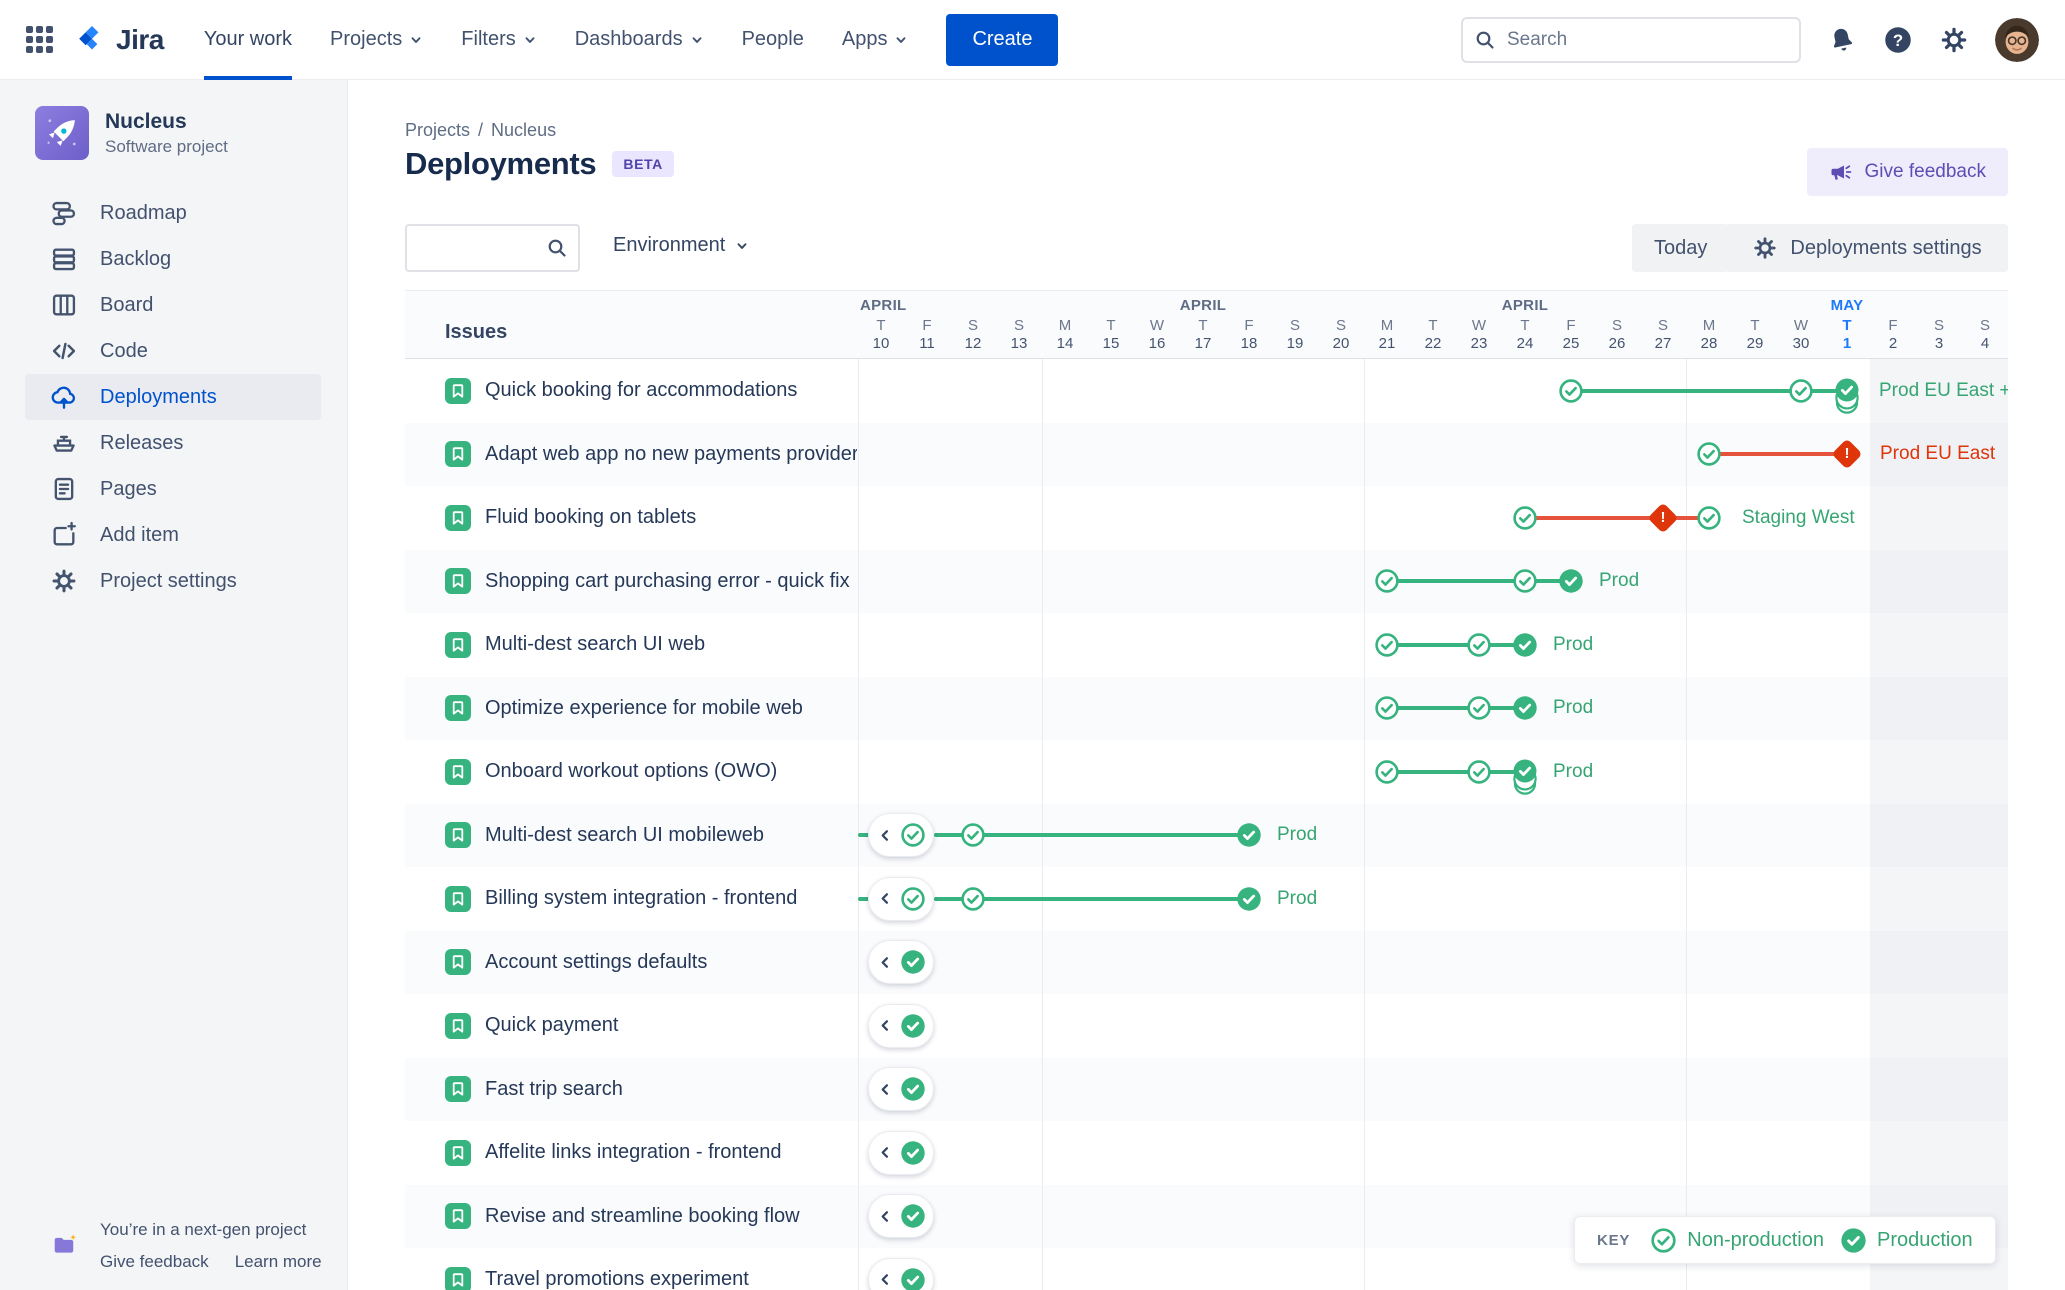  Describe the element at coordinates (1341, 335) in the screenshot. I see `day-S20: S 20` at that location.